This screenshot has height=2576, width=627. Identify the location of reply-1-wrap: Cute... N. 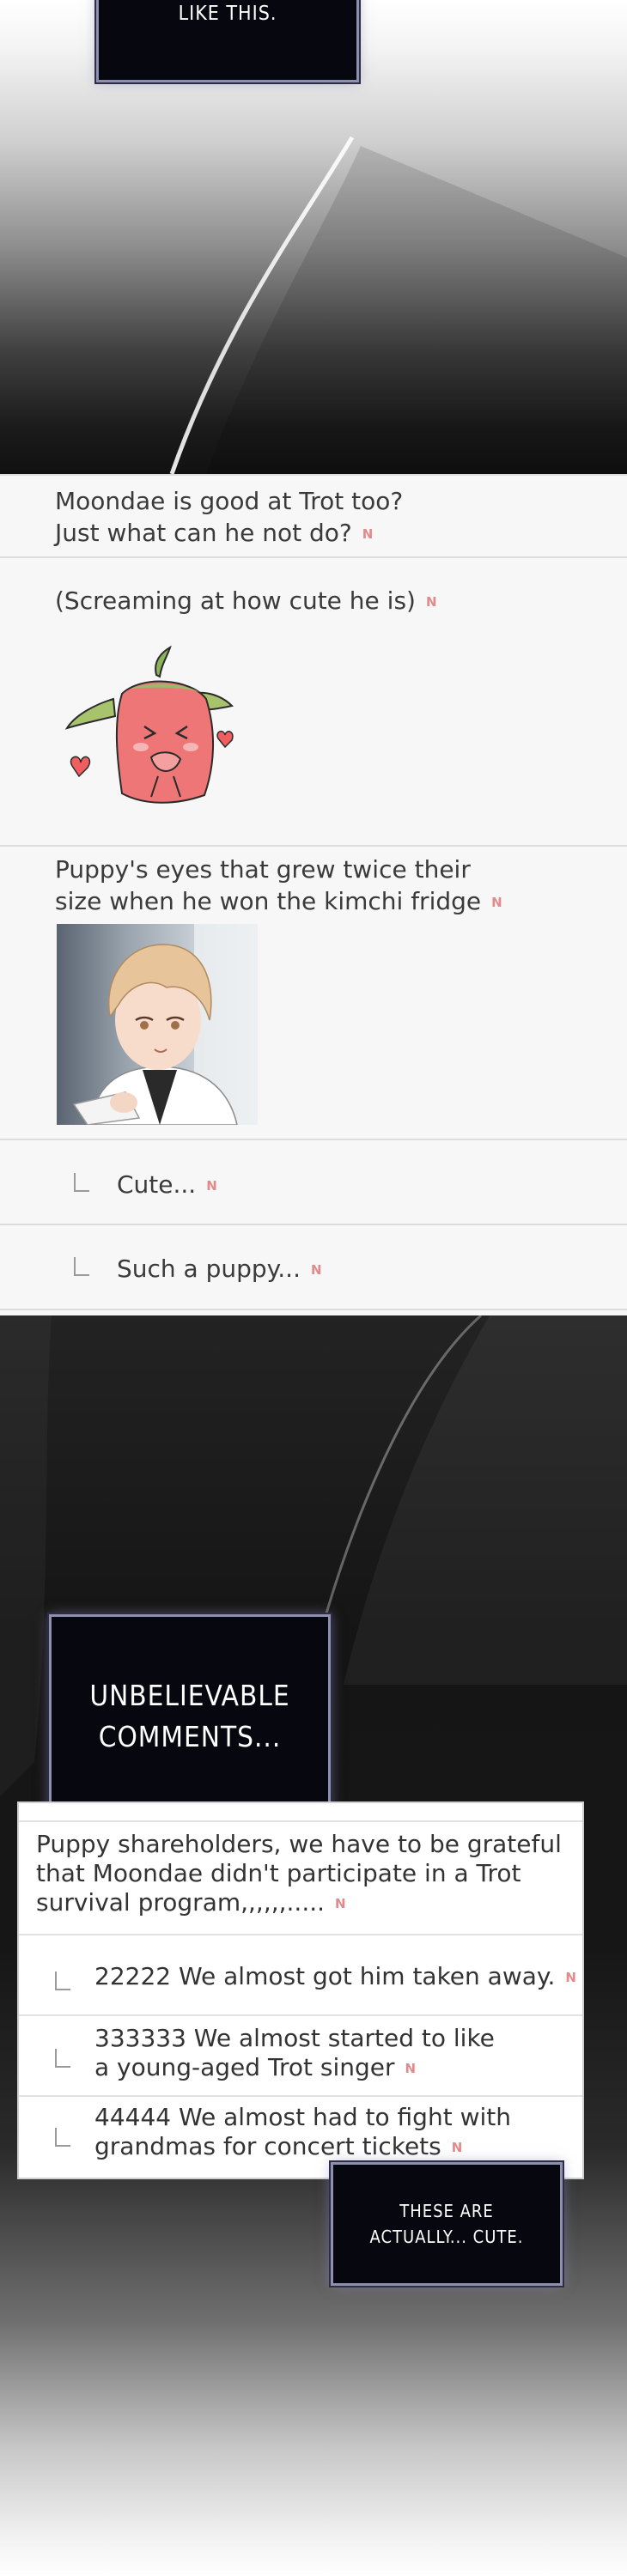
(167, 1185).